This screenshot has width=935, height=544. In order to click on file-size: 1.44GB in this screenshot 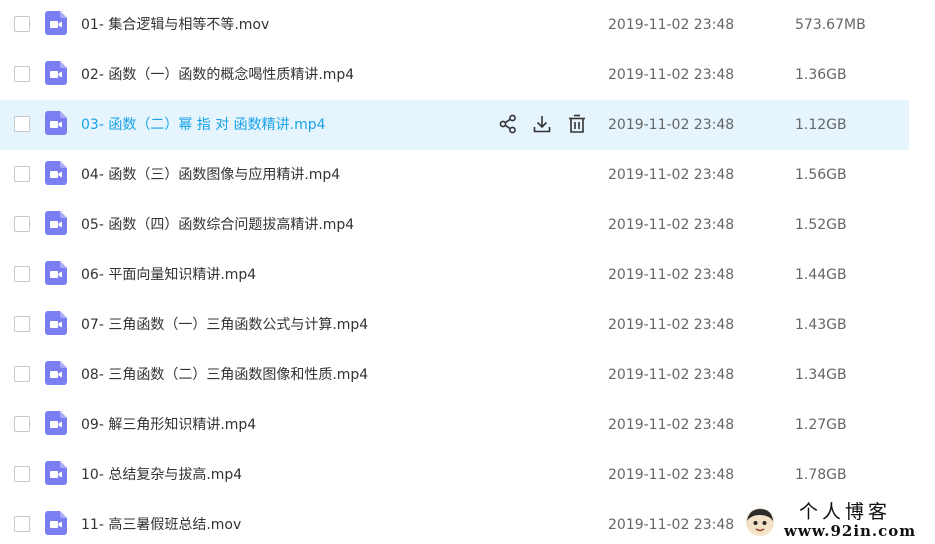, I will do `click(821, 275)`.